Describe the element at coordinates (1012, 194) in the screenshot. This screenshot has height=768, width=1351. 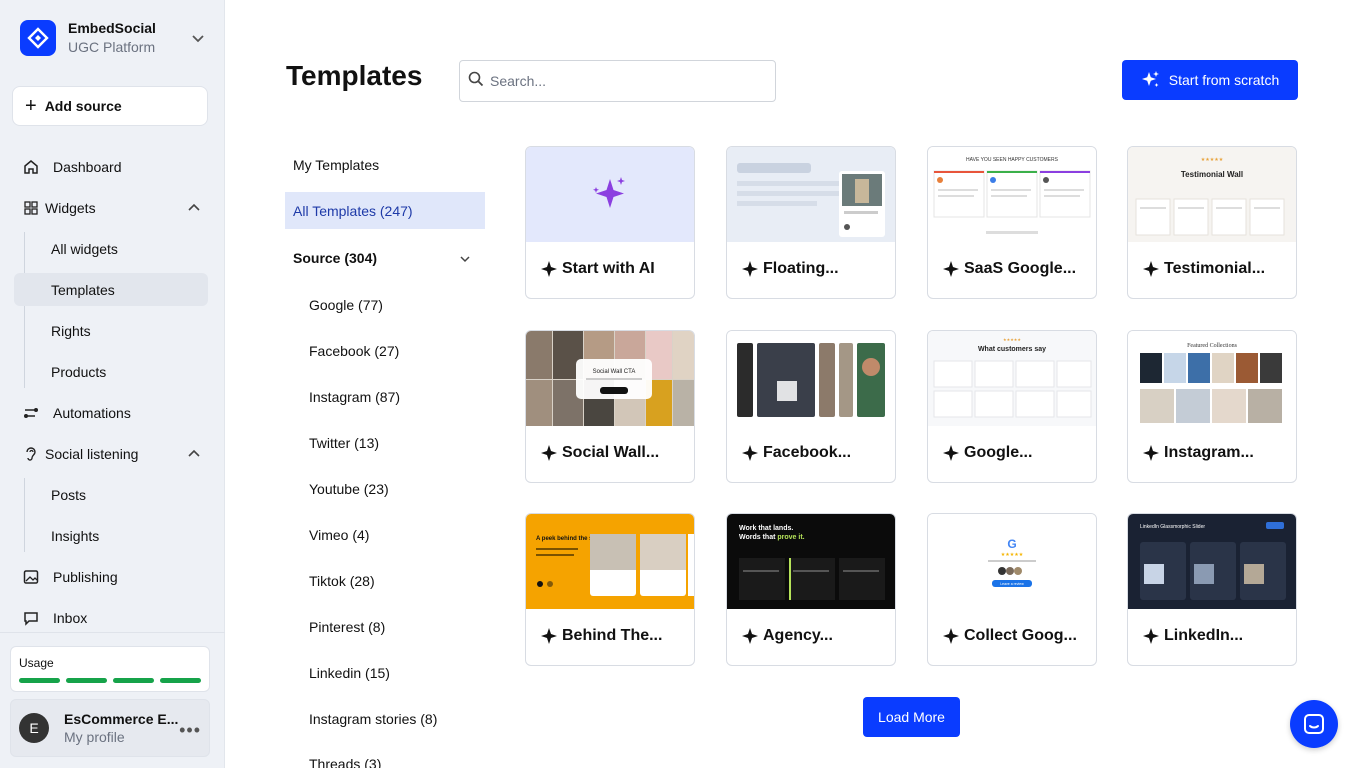
I see `template-thumbnail: HAVE YOU SEEN HAPPY CUSTOMERS` at that location.